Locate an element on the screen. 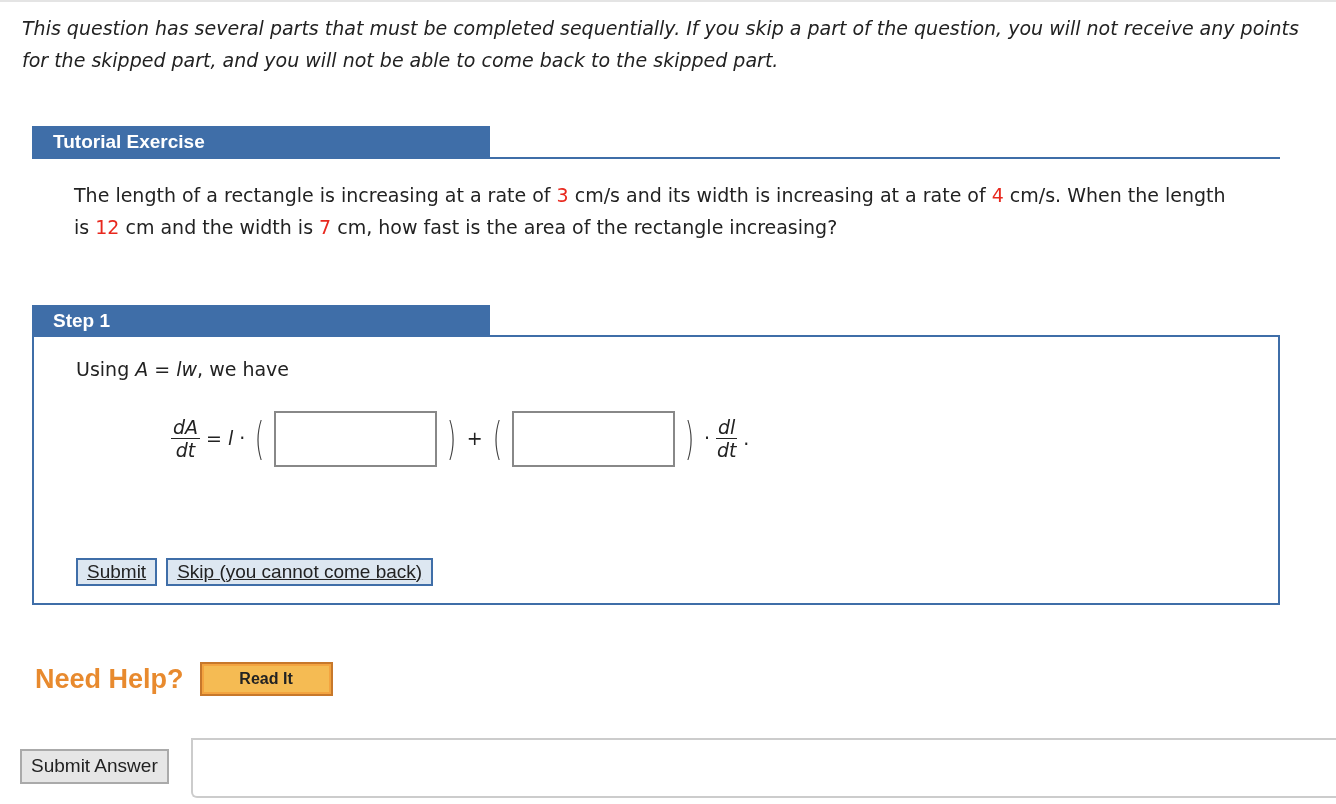 Image resolution: width=1336 pixels, height=804 pixels. section-header: Step 1 is located at coordinates (261, 320).